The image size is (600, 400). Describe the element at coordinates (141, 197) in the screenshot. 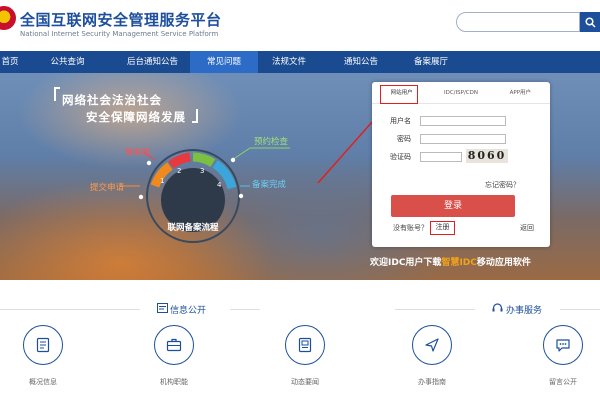

I see `flow-dot-left` at that location.